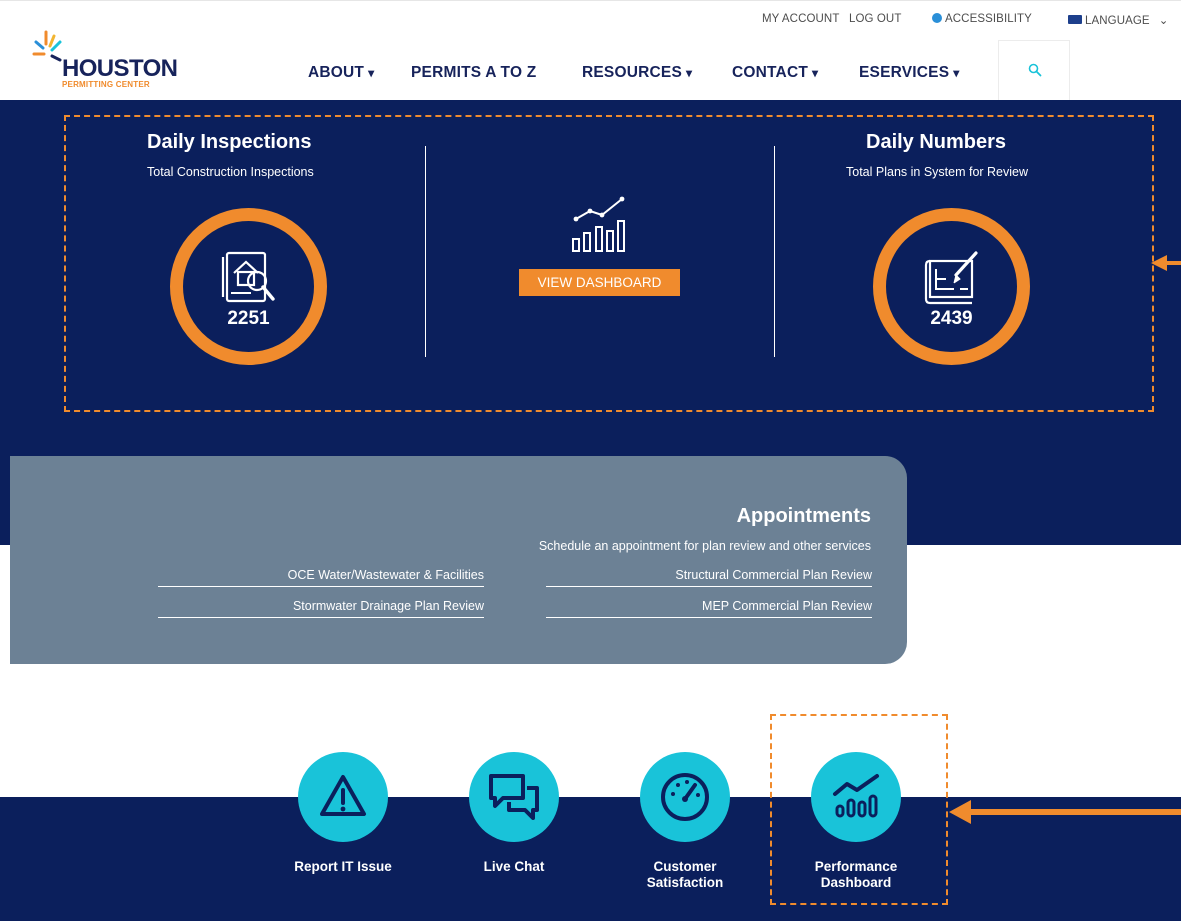 The image size is (1181, 921). What do you see at coordinates (1163, 21) in the screenshot?
I see `chevron-down-icon: ⌄` at bounding box center [1163, 21].